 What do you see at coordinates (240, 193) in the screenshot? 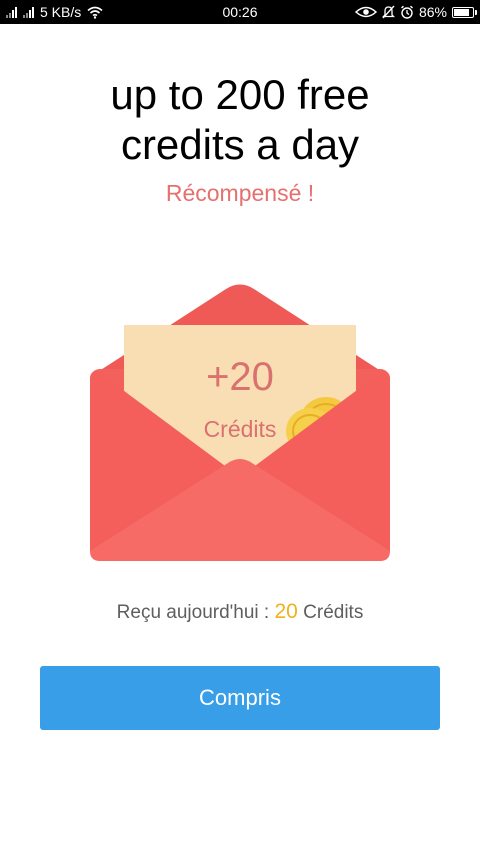
I see `reward-subtitle: Récompensé !` at bounding box center [240, 193].